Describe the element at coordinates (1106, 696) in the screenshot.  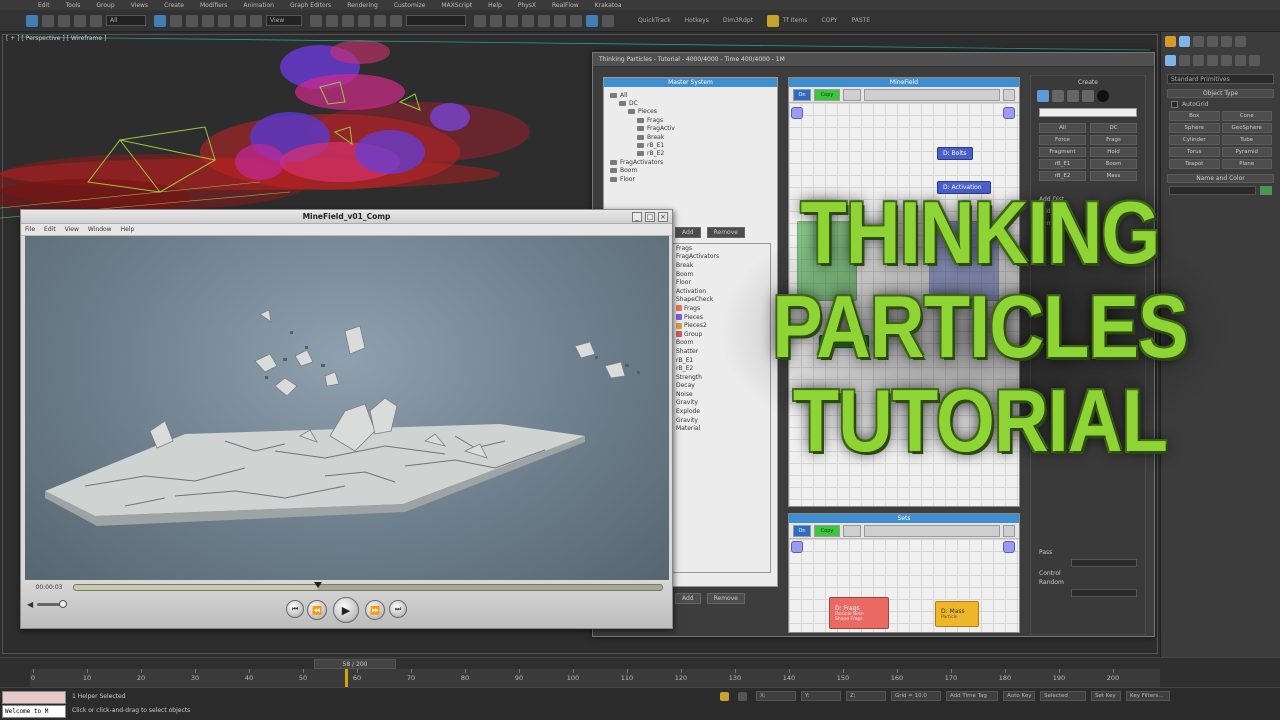
I see `set-key-button: Set Key` at that location.